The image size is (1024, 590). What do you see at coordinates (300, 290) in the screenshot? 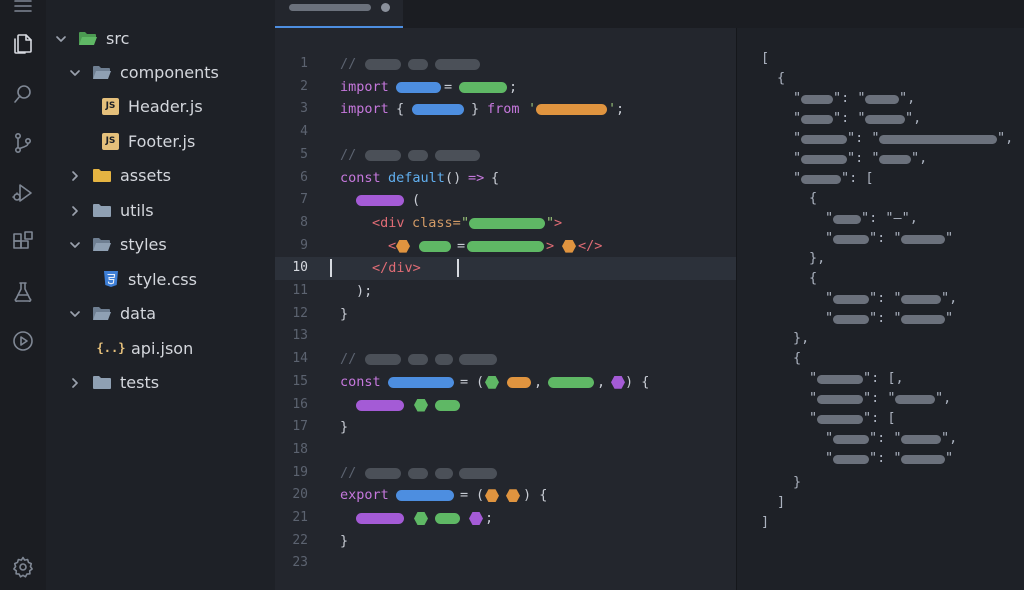
I see `line-number: 11` at bounding box center [300, 290].